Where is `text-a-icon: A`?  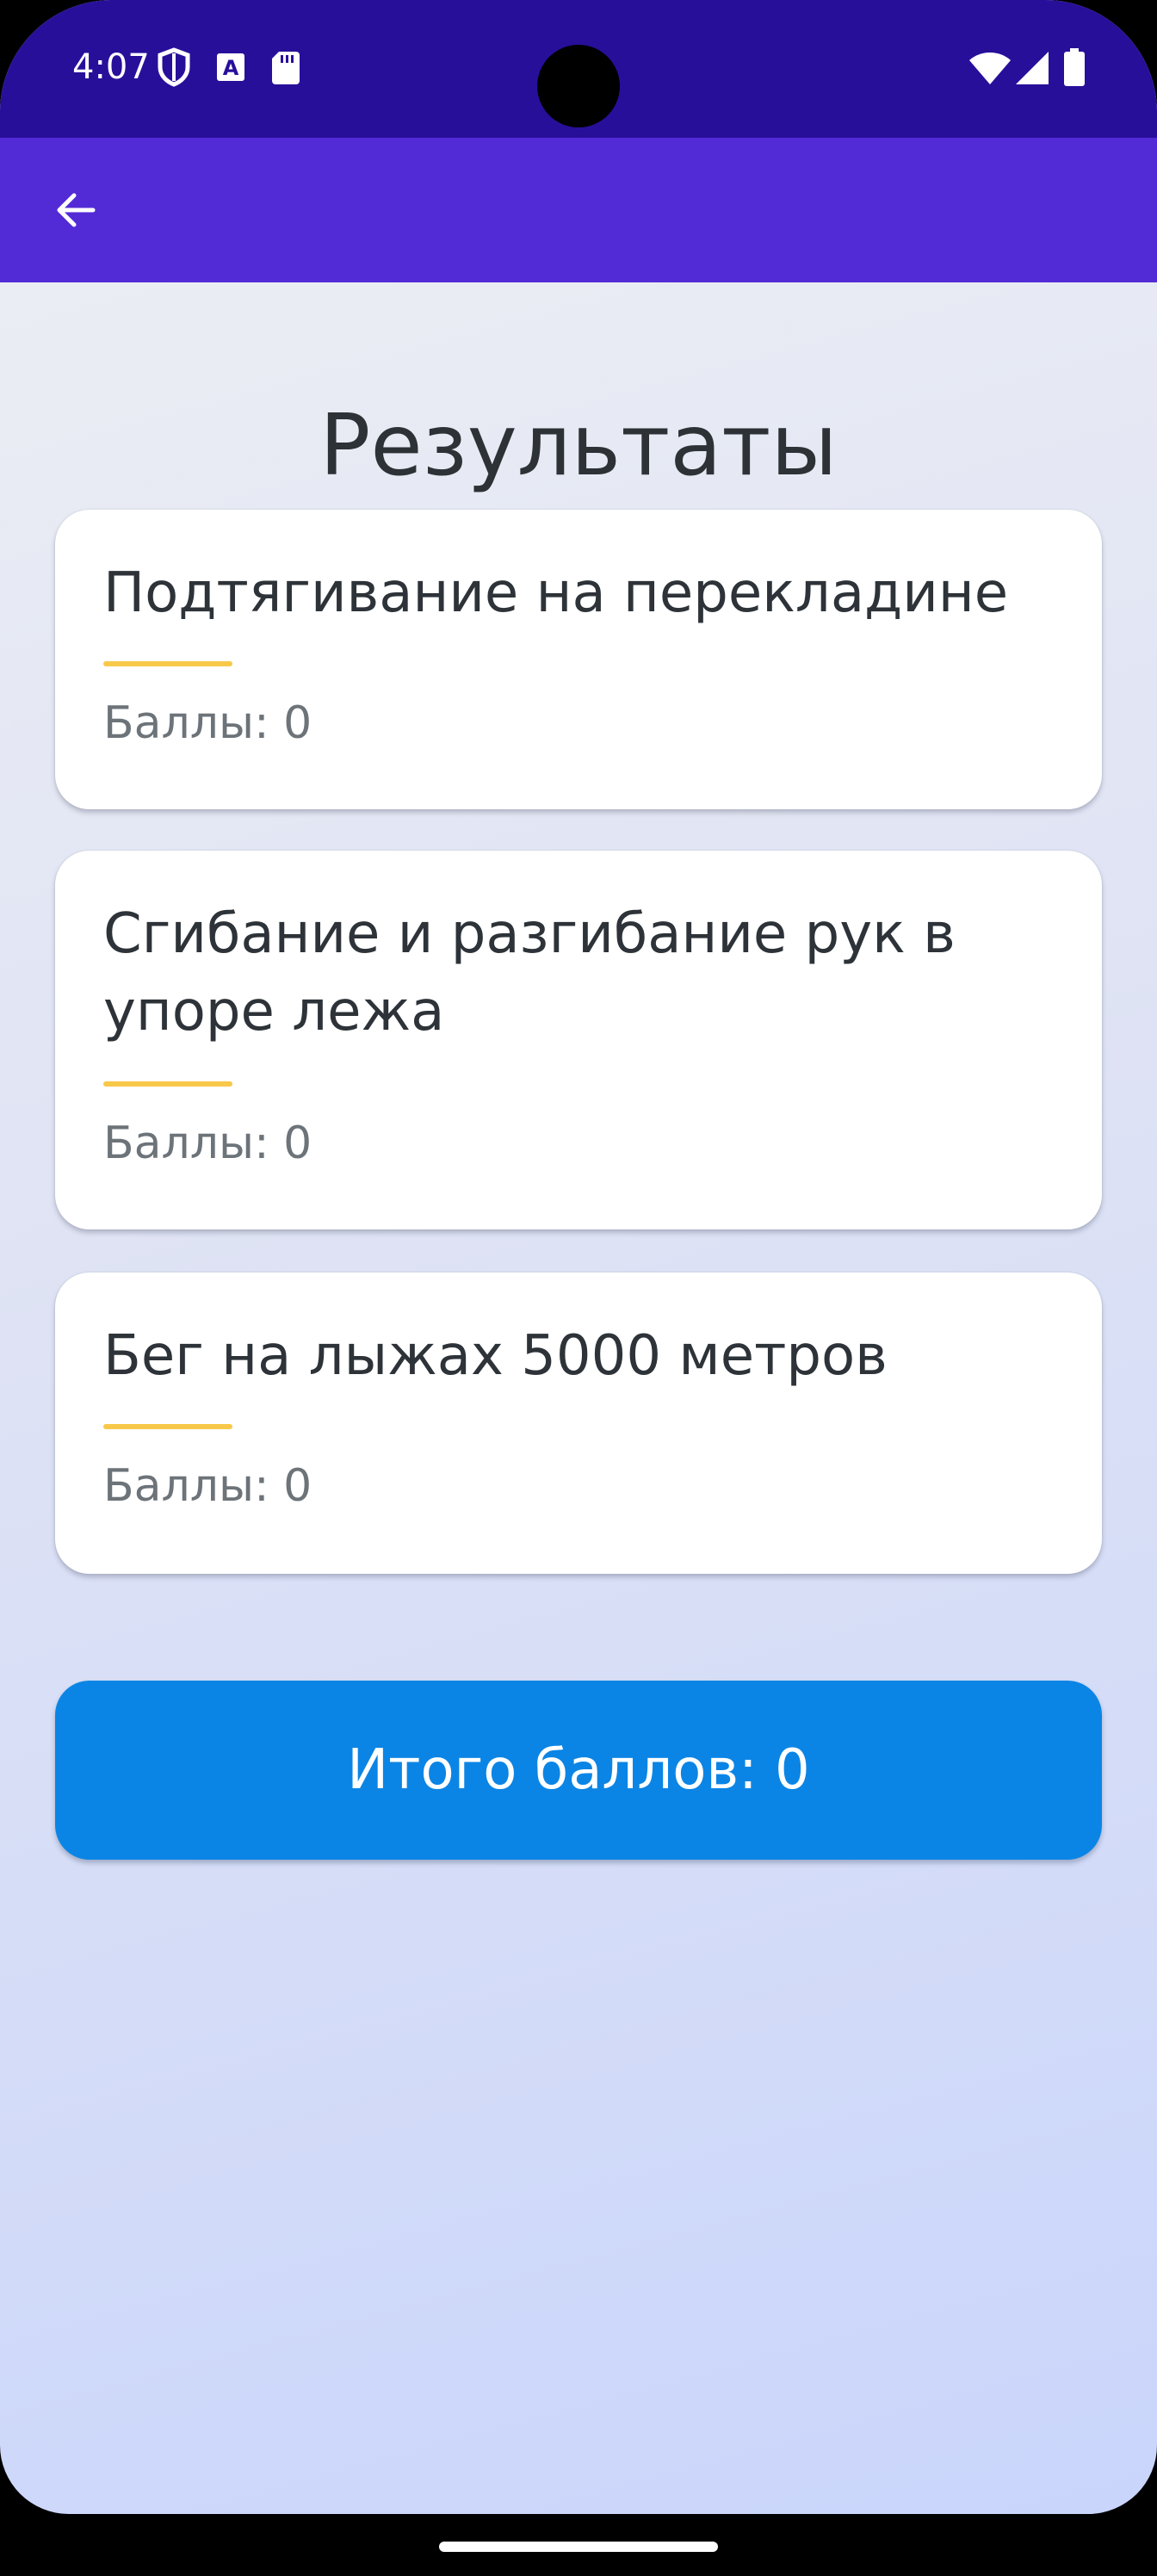
text-a-icon: A is located at coordinates (231, 67).